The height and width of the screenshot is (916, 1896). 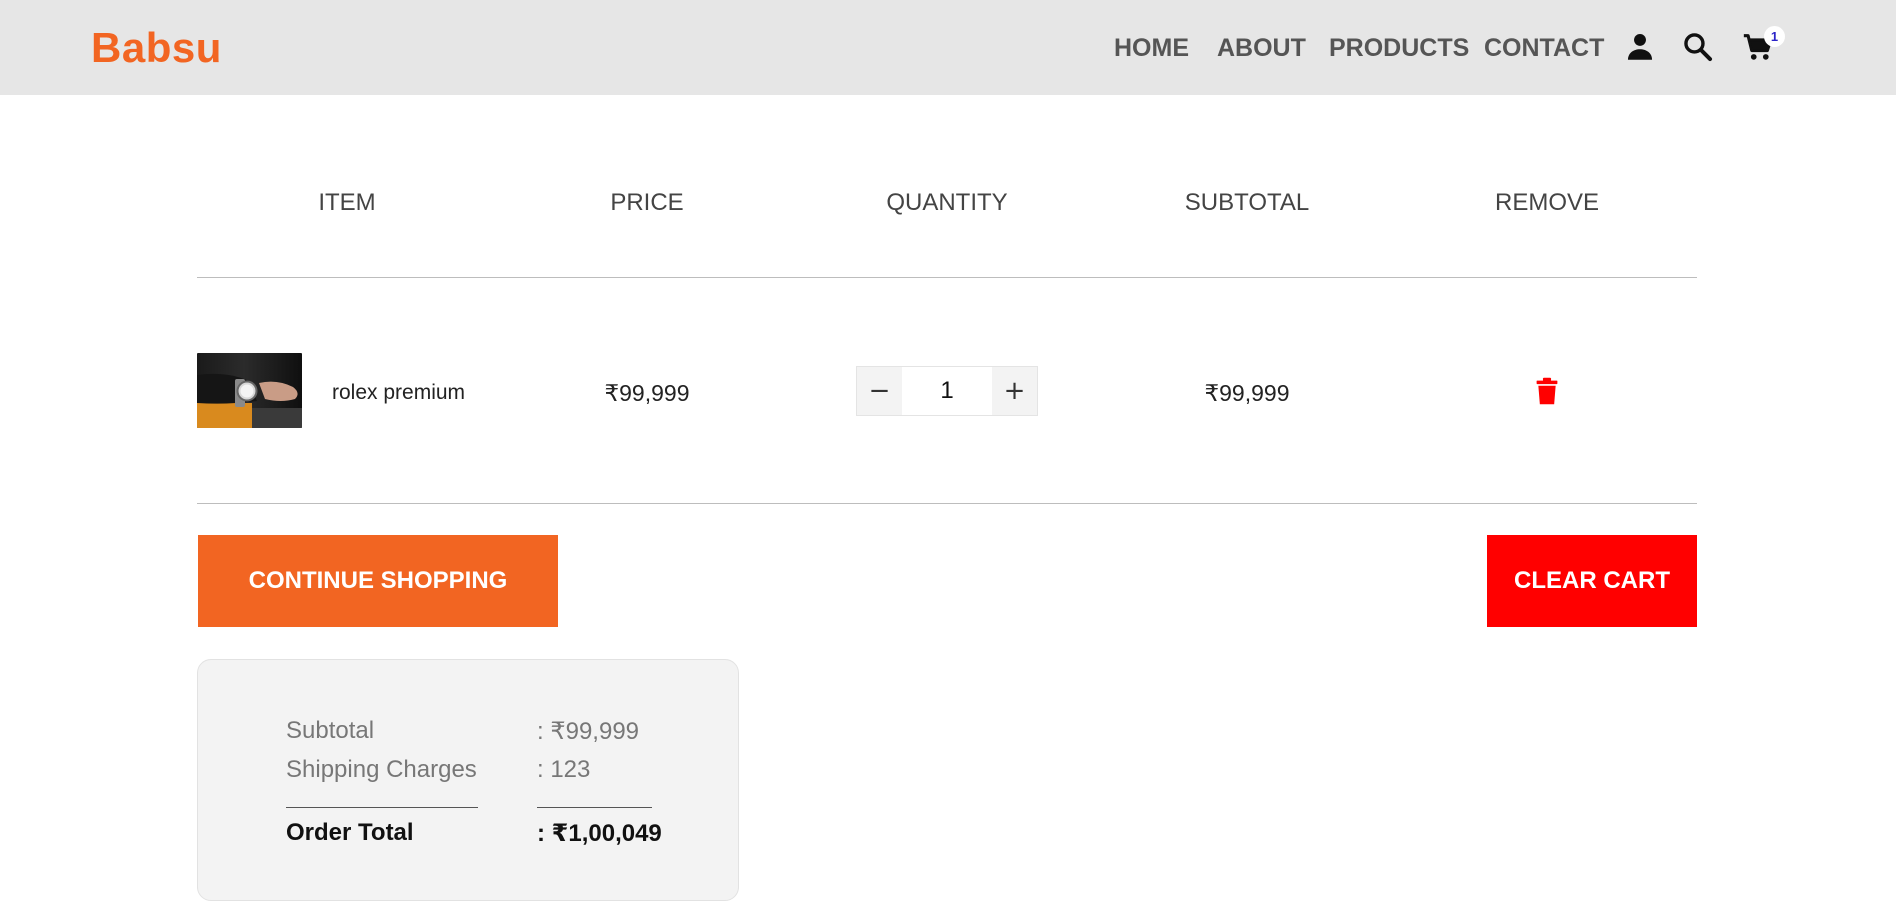 I want to click on summary-divider-right, so click(x=594, y=807).